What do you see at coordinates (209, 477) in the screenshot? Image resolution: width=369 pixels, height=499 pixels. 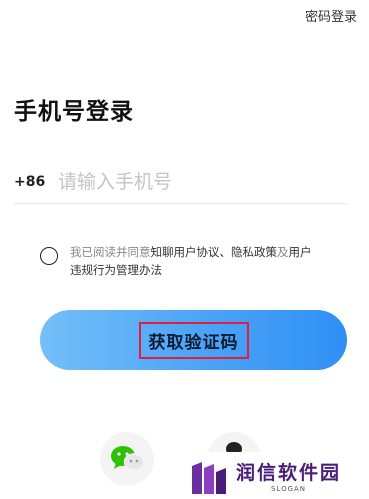 I see `watermark-logo` at bounding box center [209, 477].